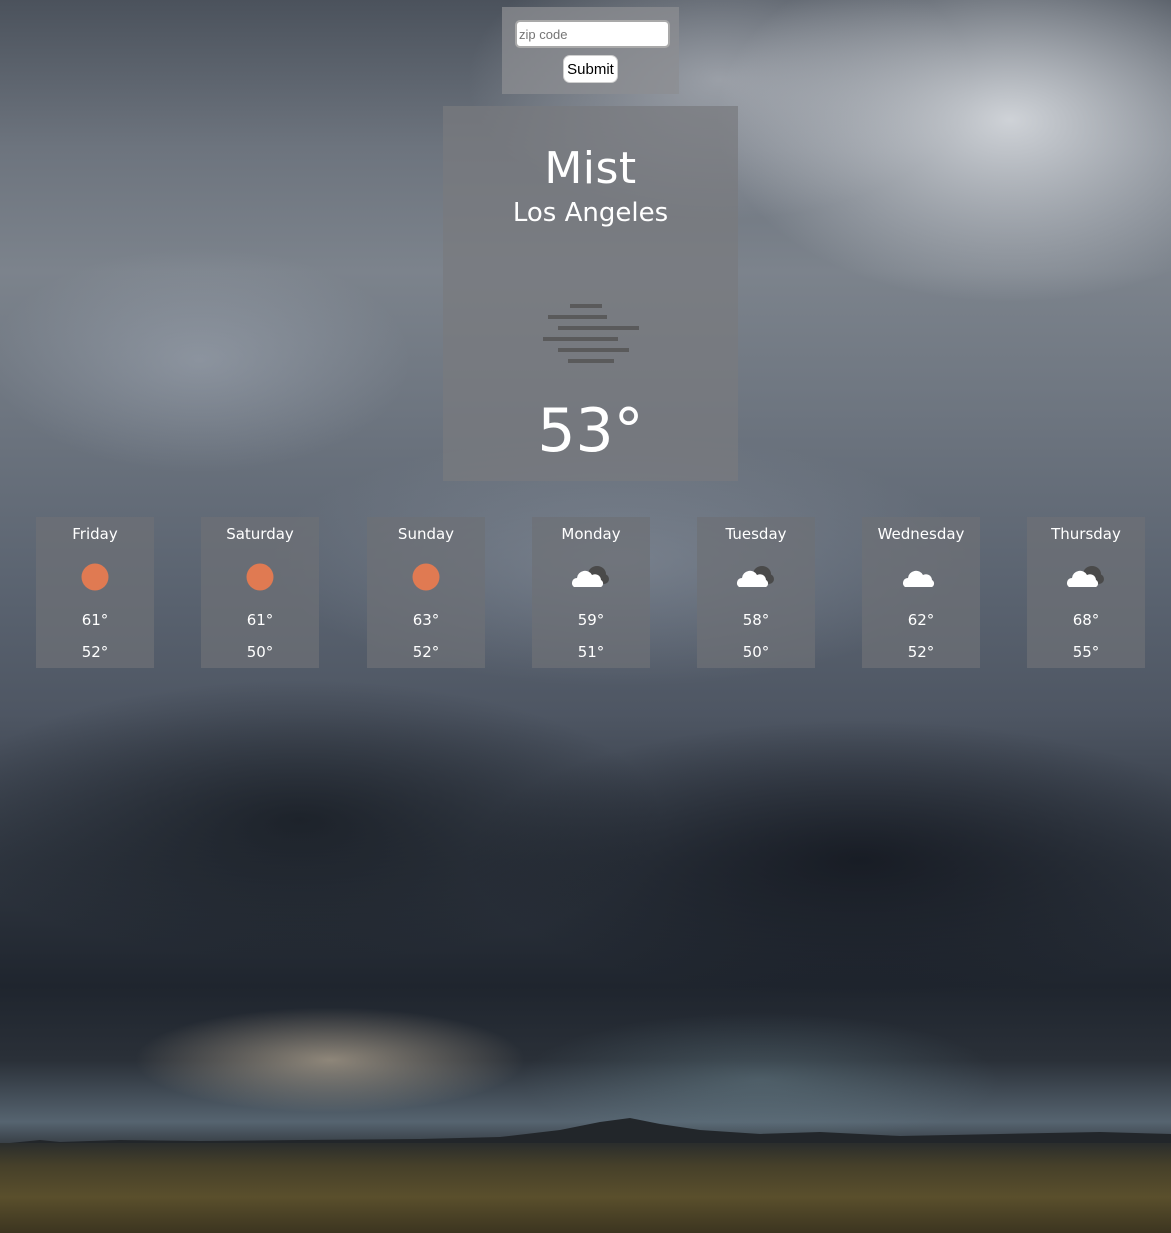 The height and width of the screenshot is (1233, 1171). I want to click on forecast-day: Saturday, so click(260, 534).